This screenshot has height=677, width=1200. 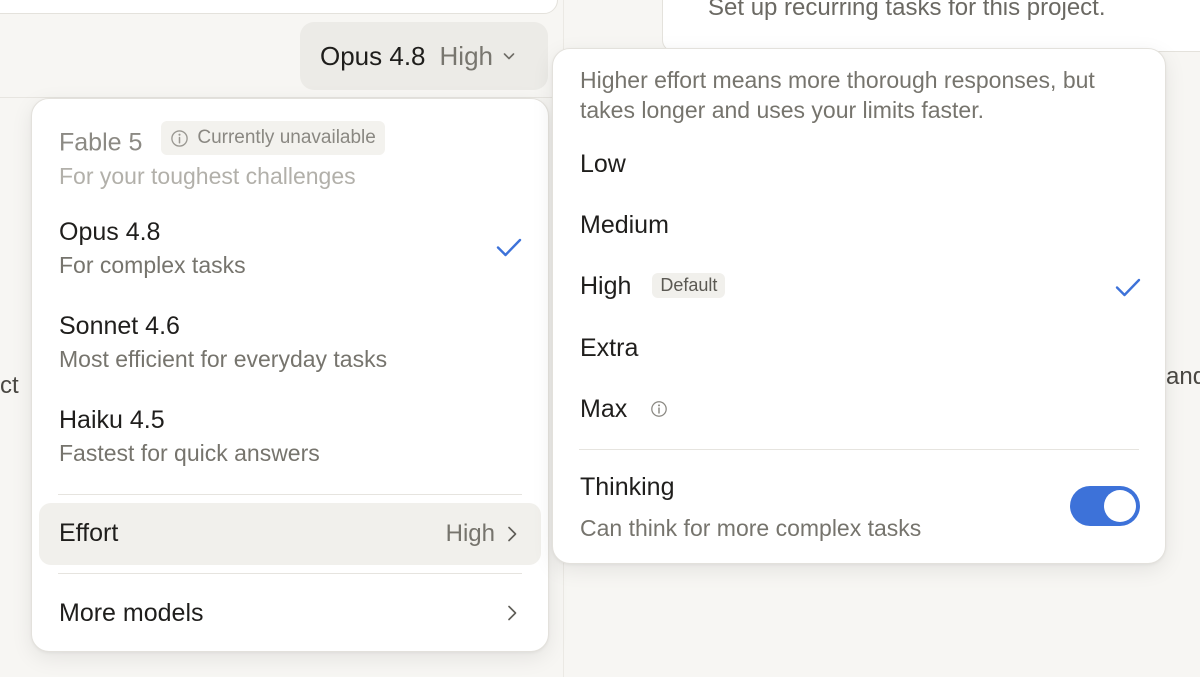 I want to click on effort-option-label: Extra, so click(x=609, y=348).